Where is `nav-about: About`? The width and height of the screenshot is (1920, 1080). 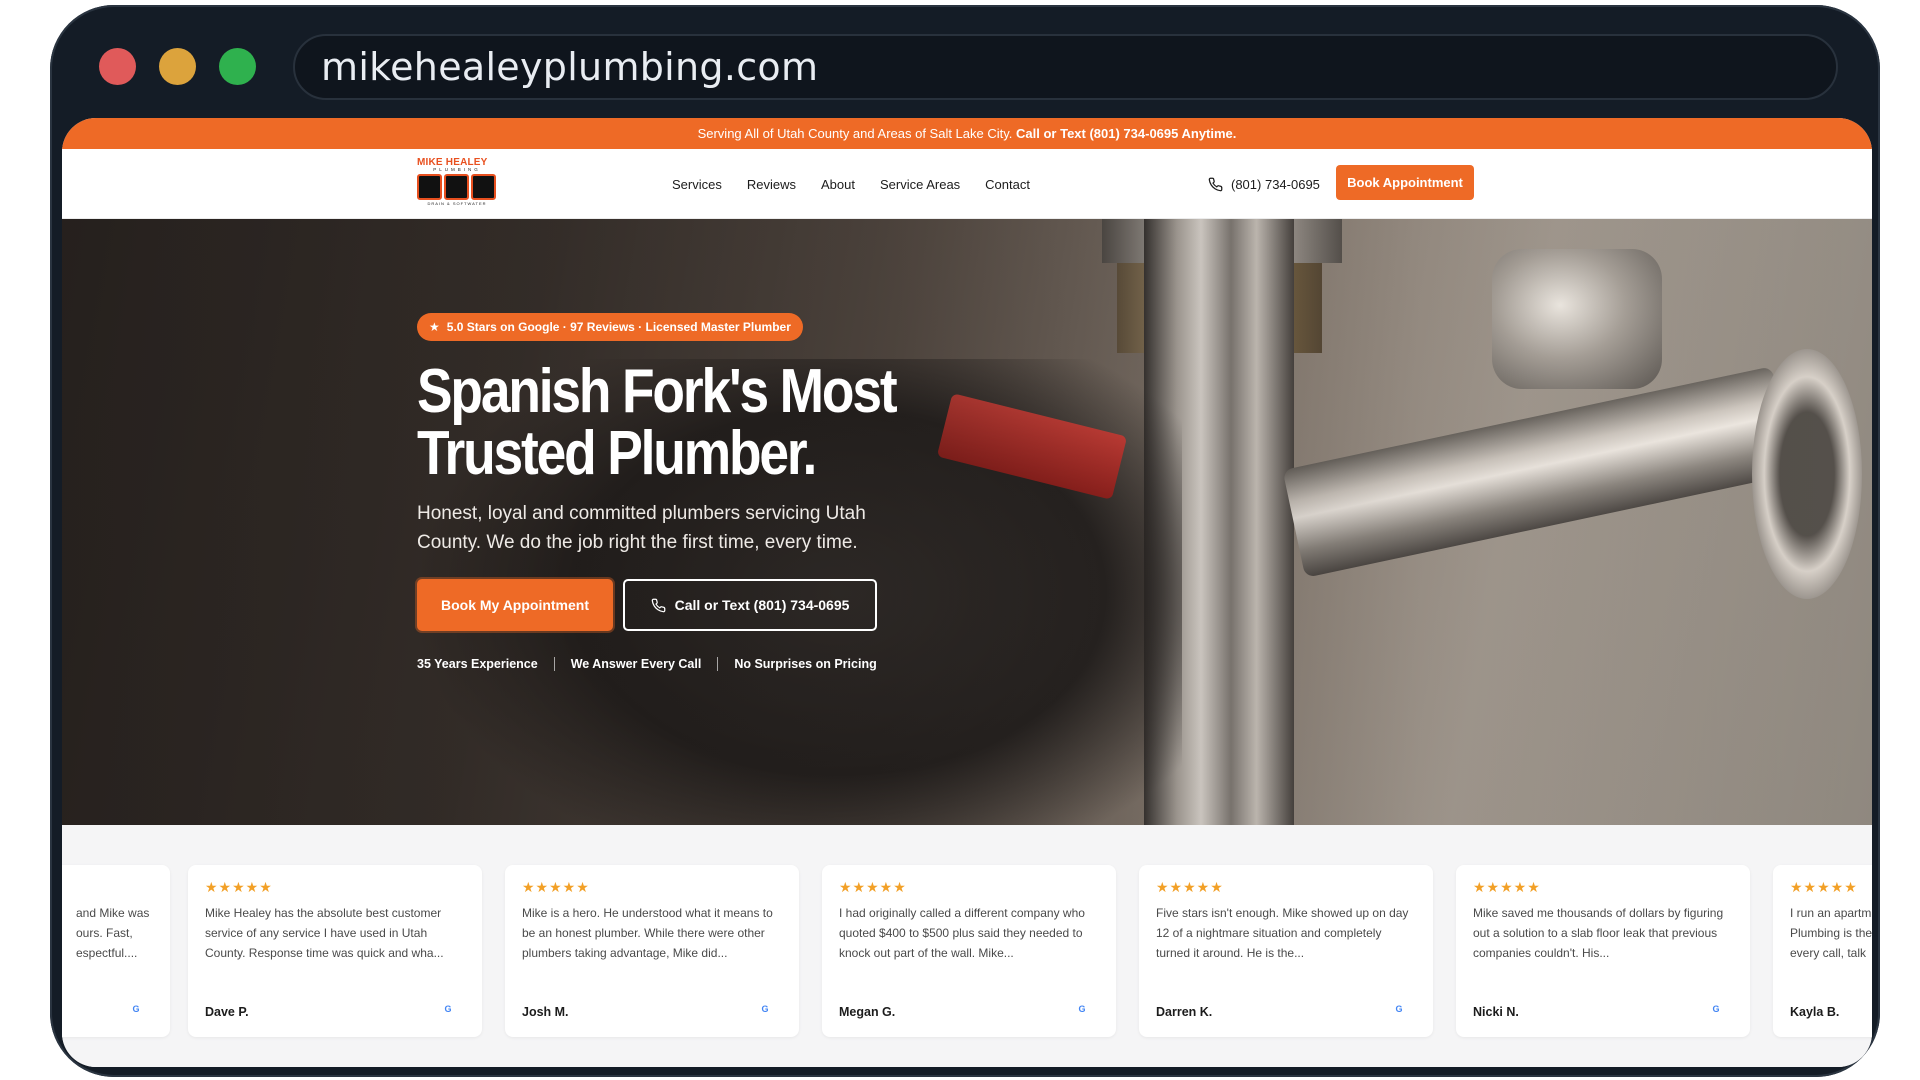
nav-about: About is located at coordinates (838, 184).